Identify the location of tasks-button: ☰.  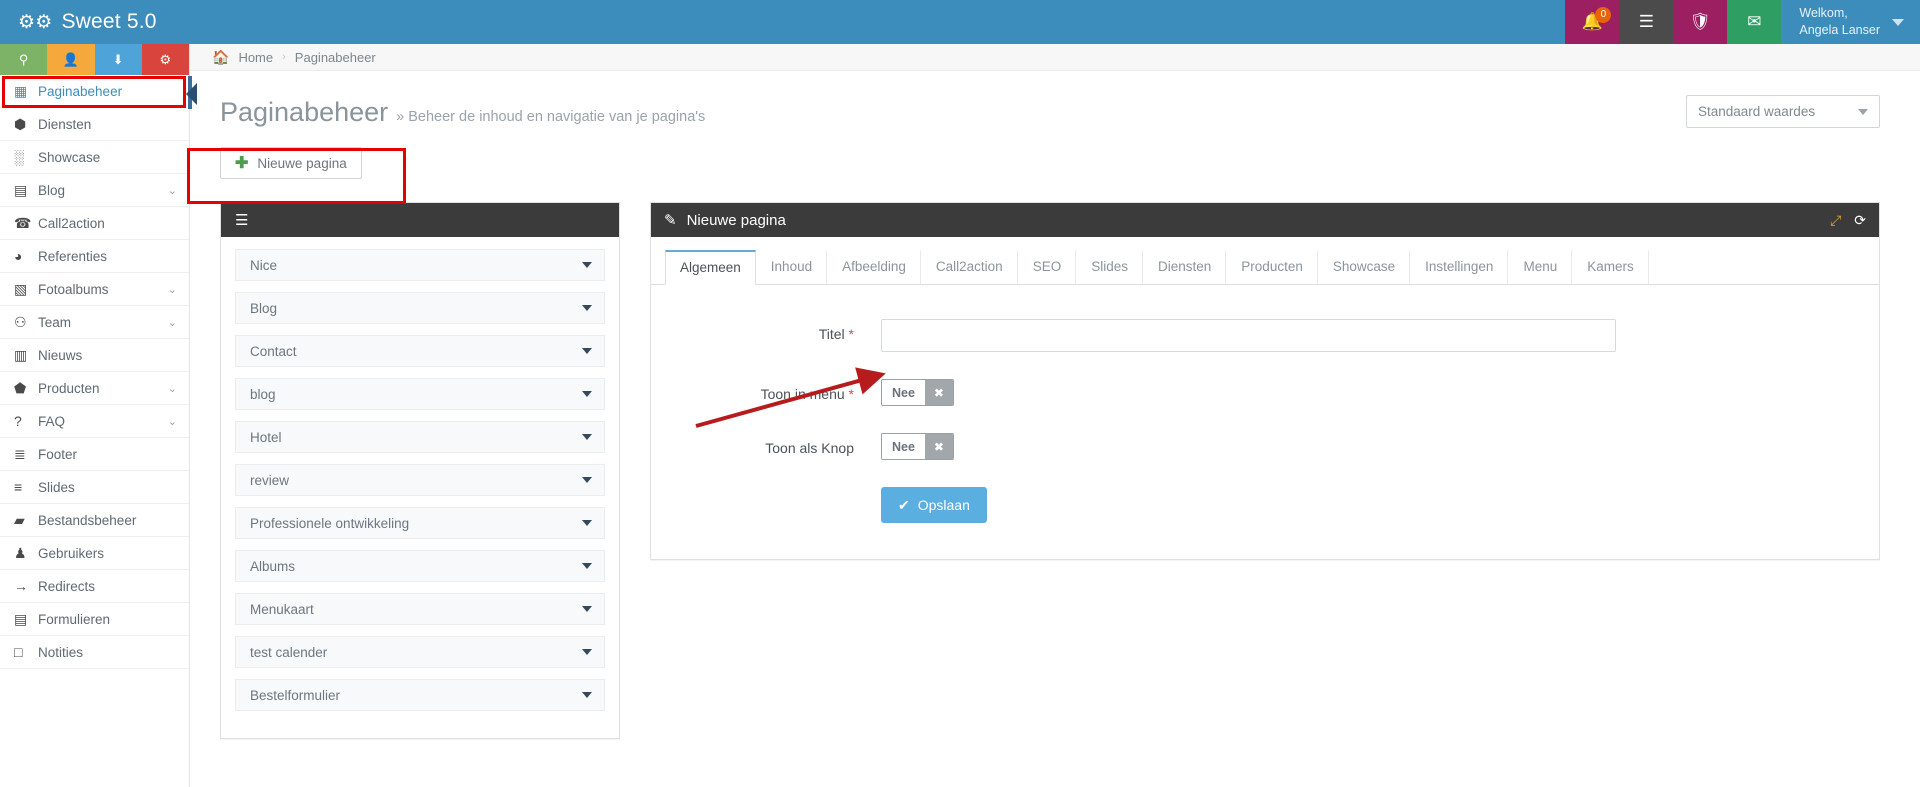
(1646, 22).